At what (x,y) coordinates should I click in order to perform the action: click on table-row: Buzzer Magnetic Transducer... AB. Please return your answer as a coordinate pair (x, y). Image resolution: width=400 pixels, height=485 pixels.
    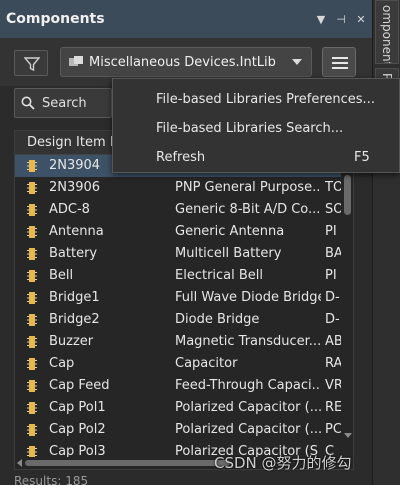
    Looking at the image, I should click on (178, 342).